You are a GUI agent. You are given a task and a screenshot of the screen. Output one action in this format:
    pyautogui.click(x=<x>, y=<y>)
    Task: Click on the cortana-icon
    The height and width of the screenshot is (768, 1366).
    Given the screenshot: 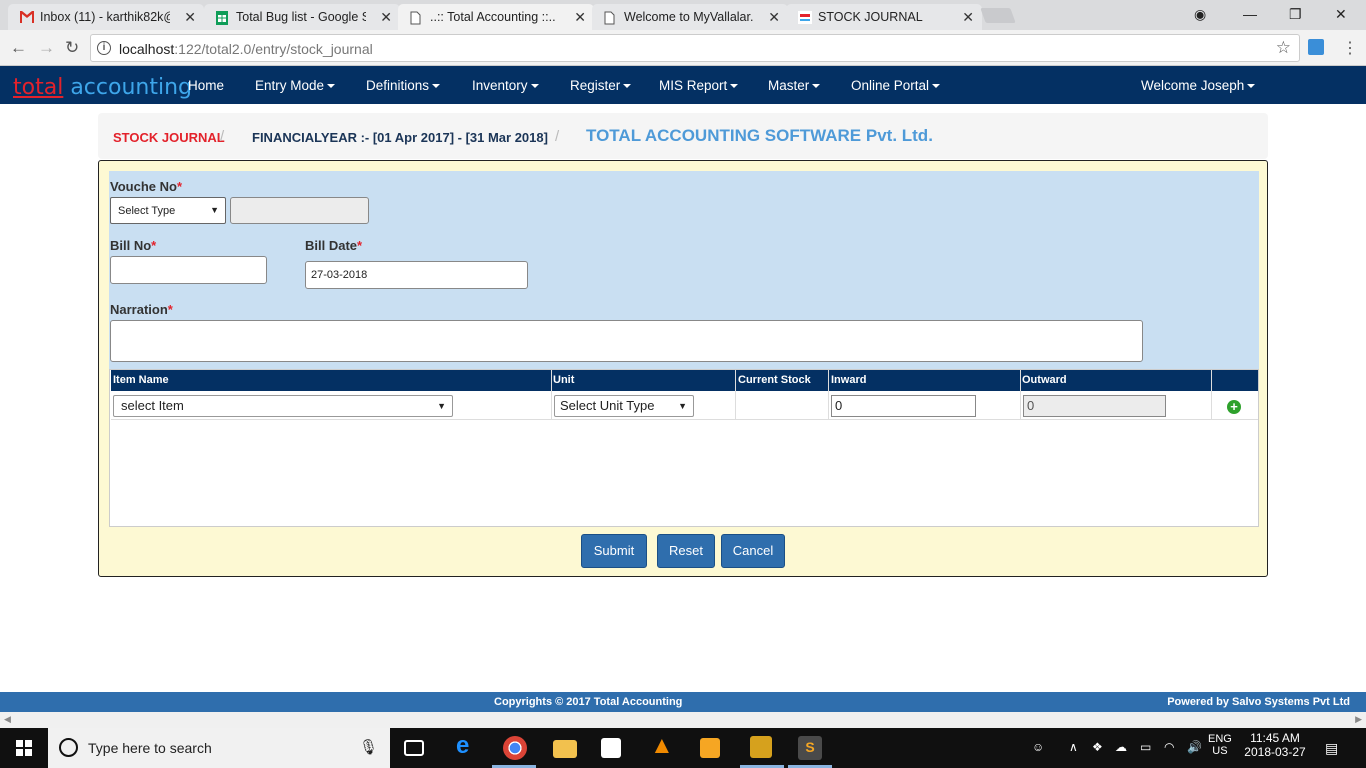 What is the action you would take?
    pyautogui.click(x=68, y=747)
    